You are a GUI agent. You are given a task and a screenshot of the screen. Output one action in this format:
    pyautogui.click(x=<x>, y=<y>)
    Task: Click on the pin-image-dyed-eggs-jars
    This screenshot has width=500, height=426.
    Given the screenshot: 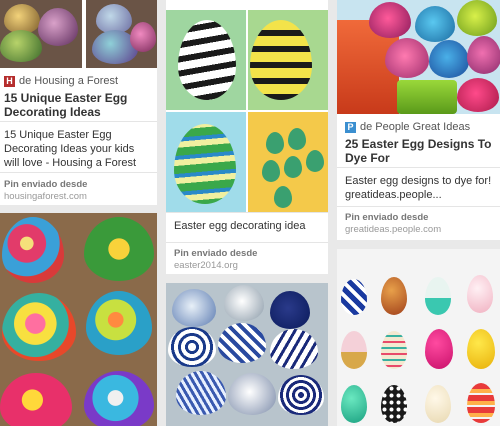 What is the action you would take?
    pyautogui.click(x=418, y=57)
    